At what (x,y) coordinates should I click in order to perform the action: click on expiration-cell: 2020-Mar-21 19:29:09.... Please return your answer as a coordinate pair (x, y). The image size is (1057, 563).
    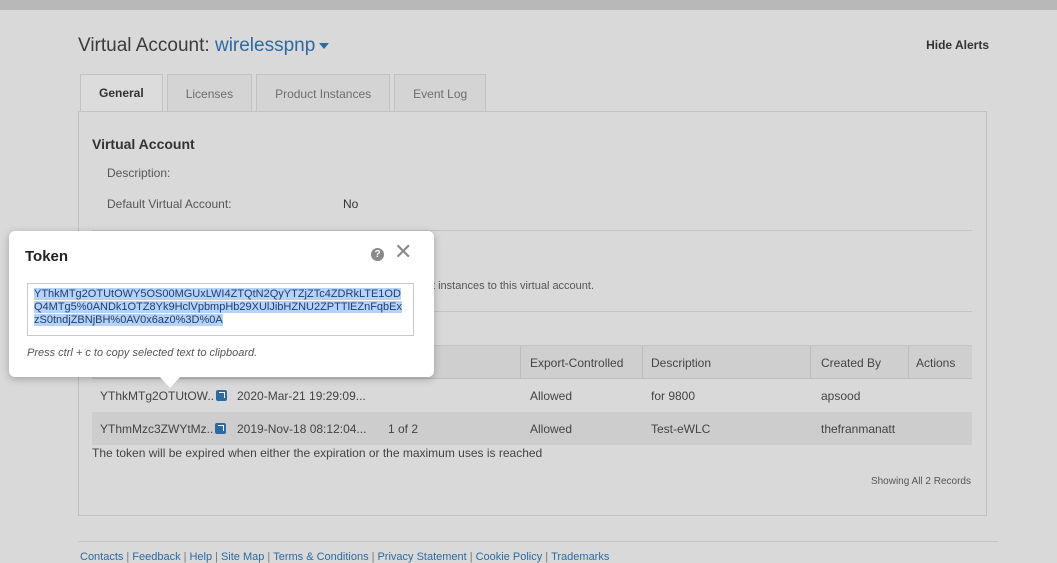
    Looking at the image, I should click on (301, 396).